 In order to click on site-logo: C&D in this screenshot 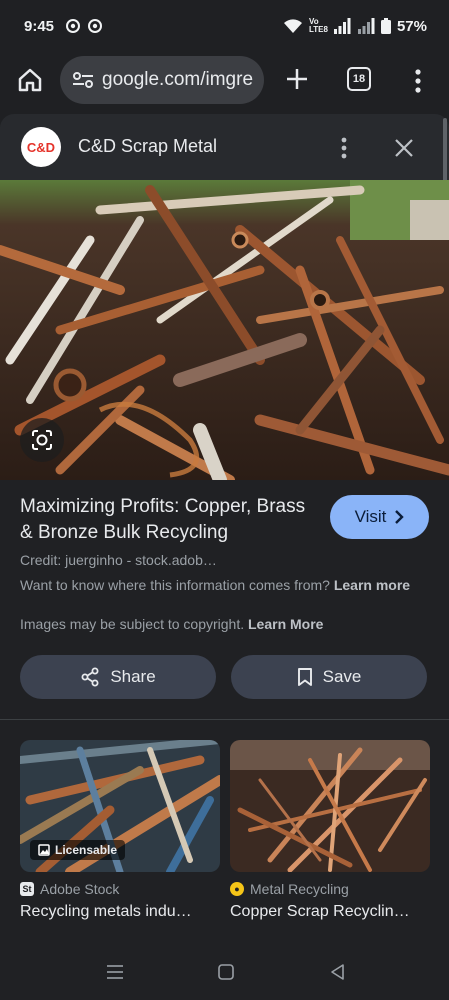, I will do `click(41, 147)`.